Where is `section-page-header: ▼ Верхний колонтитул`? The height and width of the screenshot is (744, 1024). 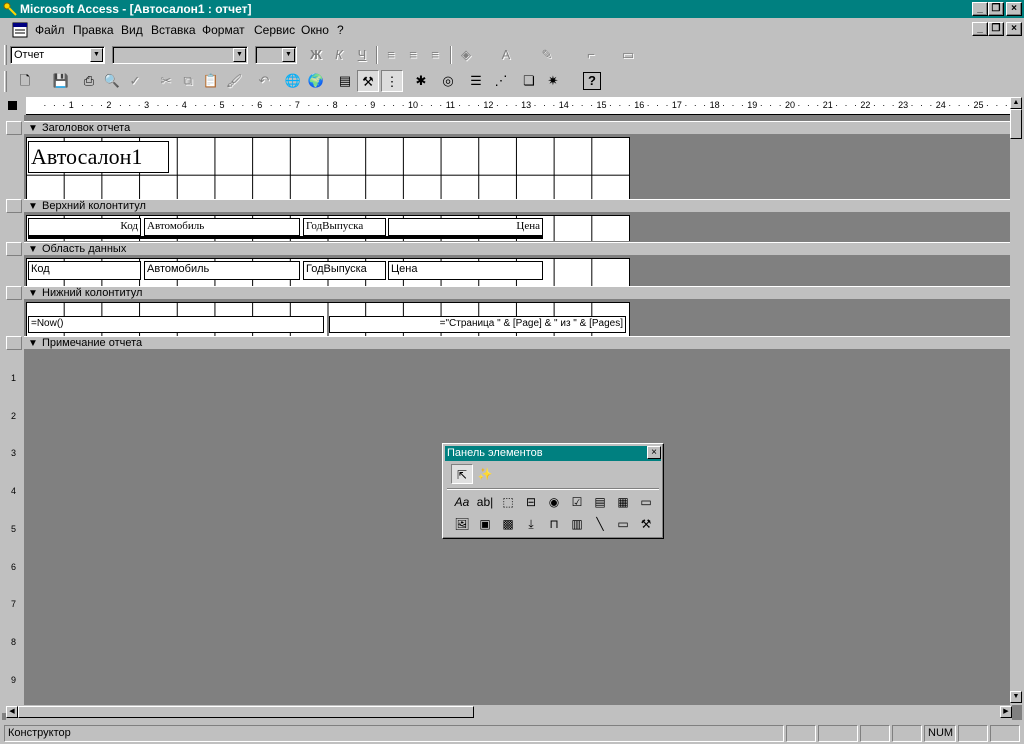 section-page-header: ▼ Верхний колонтитул is located at coordinates (517, 206).